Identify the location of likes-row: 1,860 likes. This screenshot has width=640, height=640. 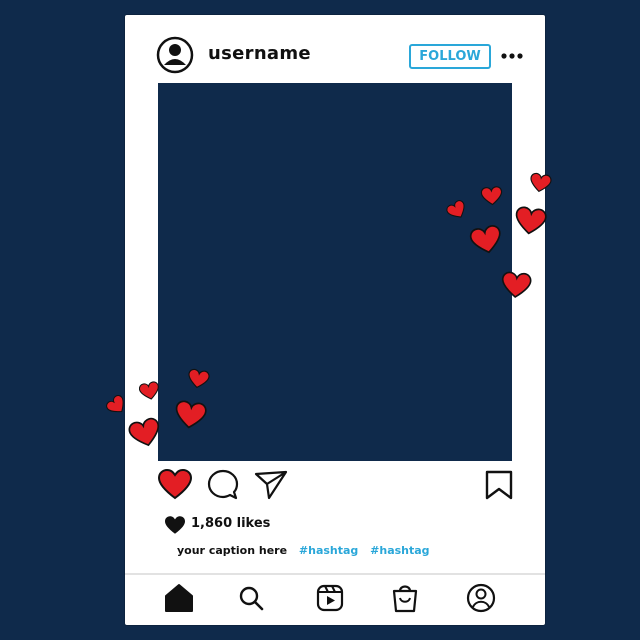
(216, 525).